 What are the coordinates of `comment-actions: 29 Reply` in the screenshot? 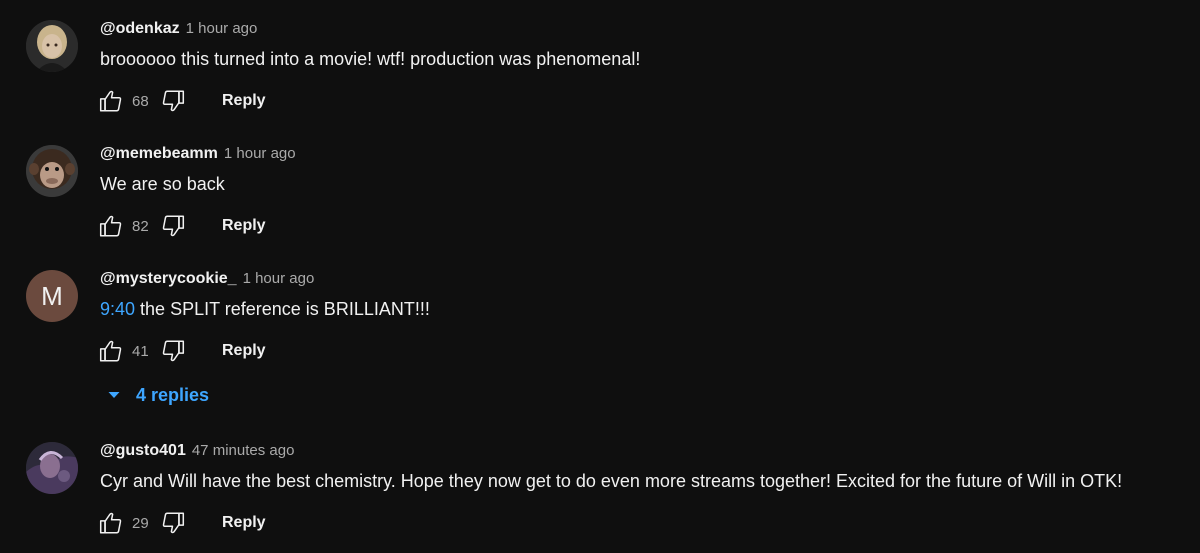 It's located at (181, 523).